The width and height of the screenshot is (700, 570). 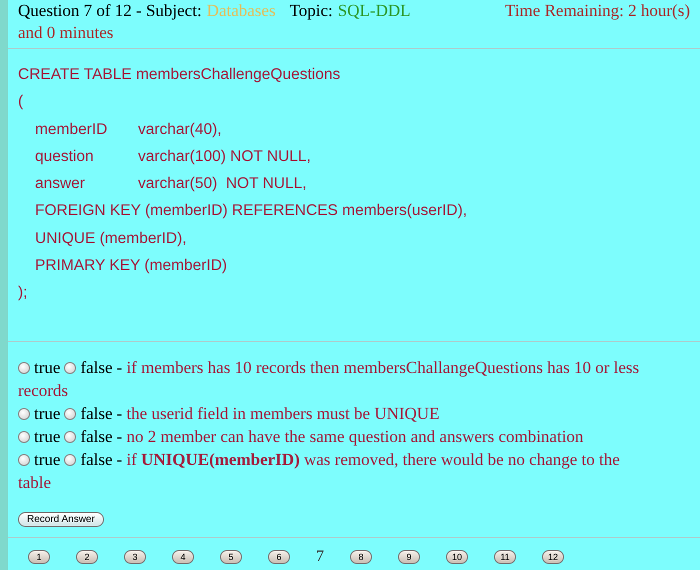 What do you see at coordinates (373, 459) in the screenshot?
I see `statement-text: if UNIQUE(memberID) was removed, there would be no change to the` at bounding box center [373, 459].